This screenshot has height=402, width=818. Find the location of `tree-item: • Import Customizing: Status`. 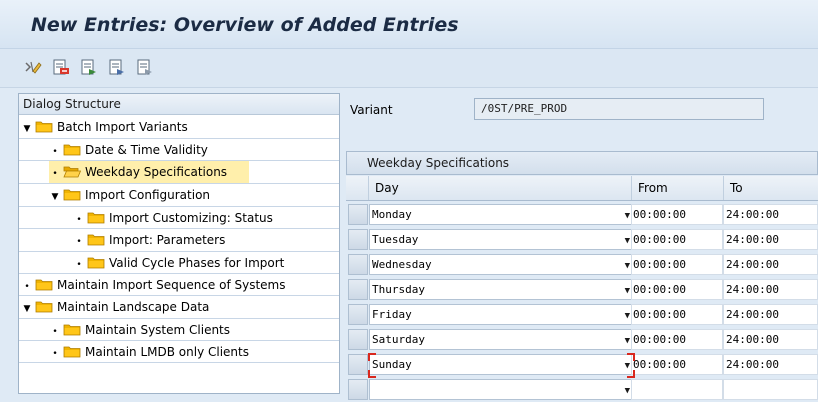

tree-item: • Import Customizing: Status is located at coordinates (173, 218).